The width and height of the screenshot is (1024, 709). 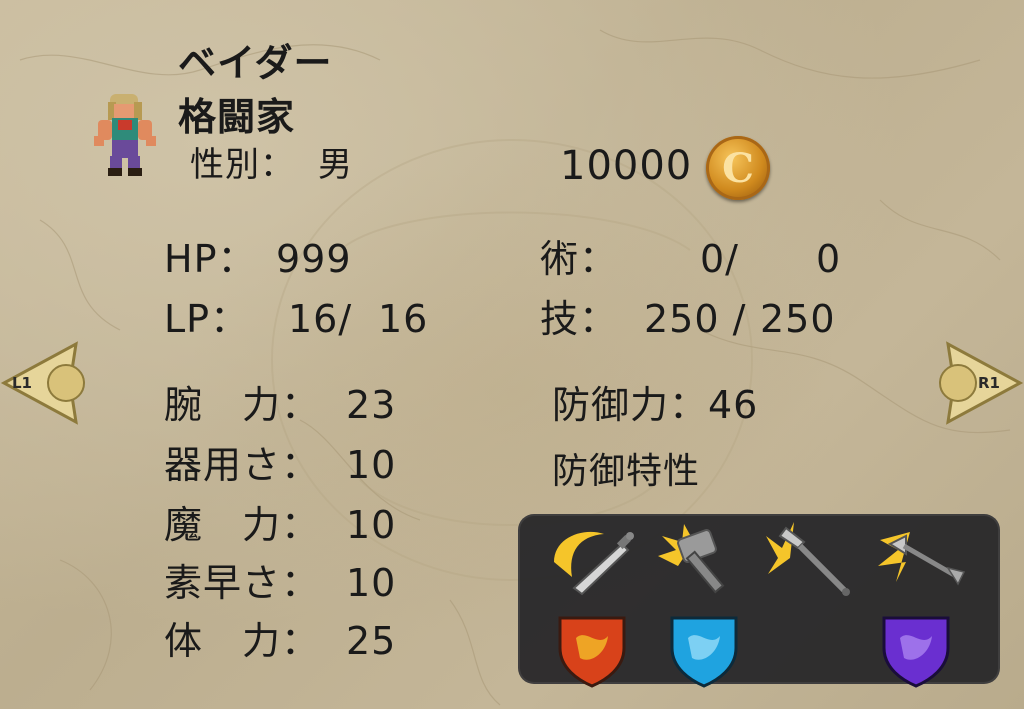 What do you see at coordinates (371, 525) in the screenshot?
I see `stat-magic-value: 10` at bounding box center [371, 525].